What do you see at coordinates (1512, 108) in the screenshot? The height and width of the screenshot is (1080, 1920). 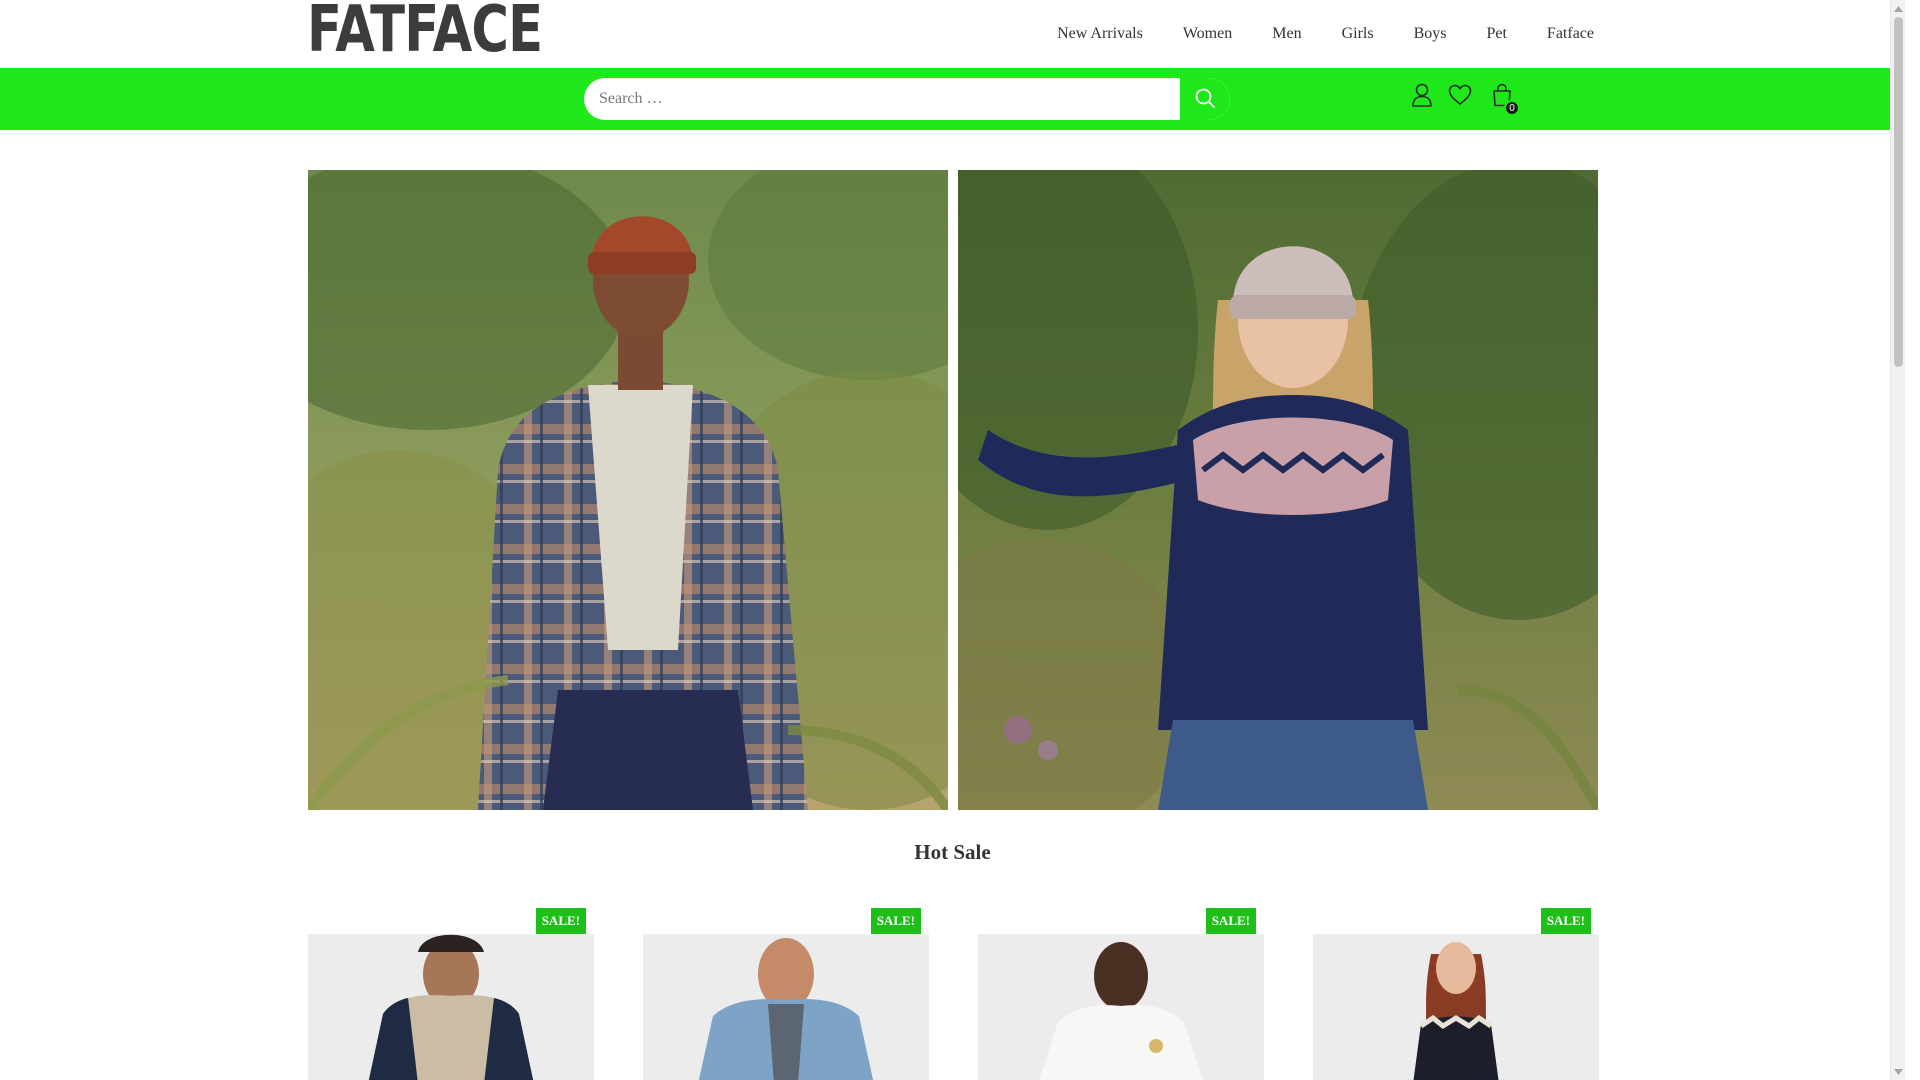 I see `cart-count-badge: 0` at bounding box center [1512, 108].